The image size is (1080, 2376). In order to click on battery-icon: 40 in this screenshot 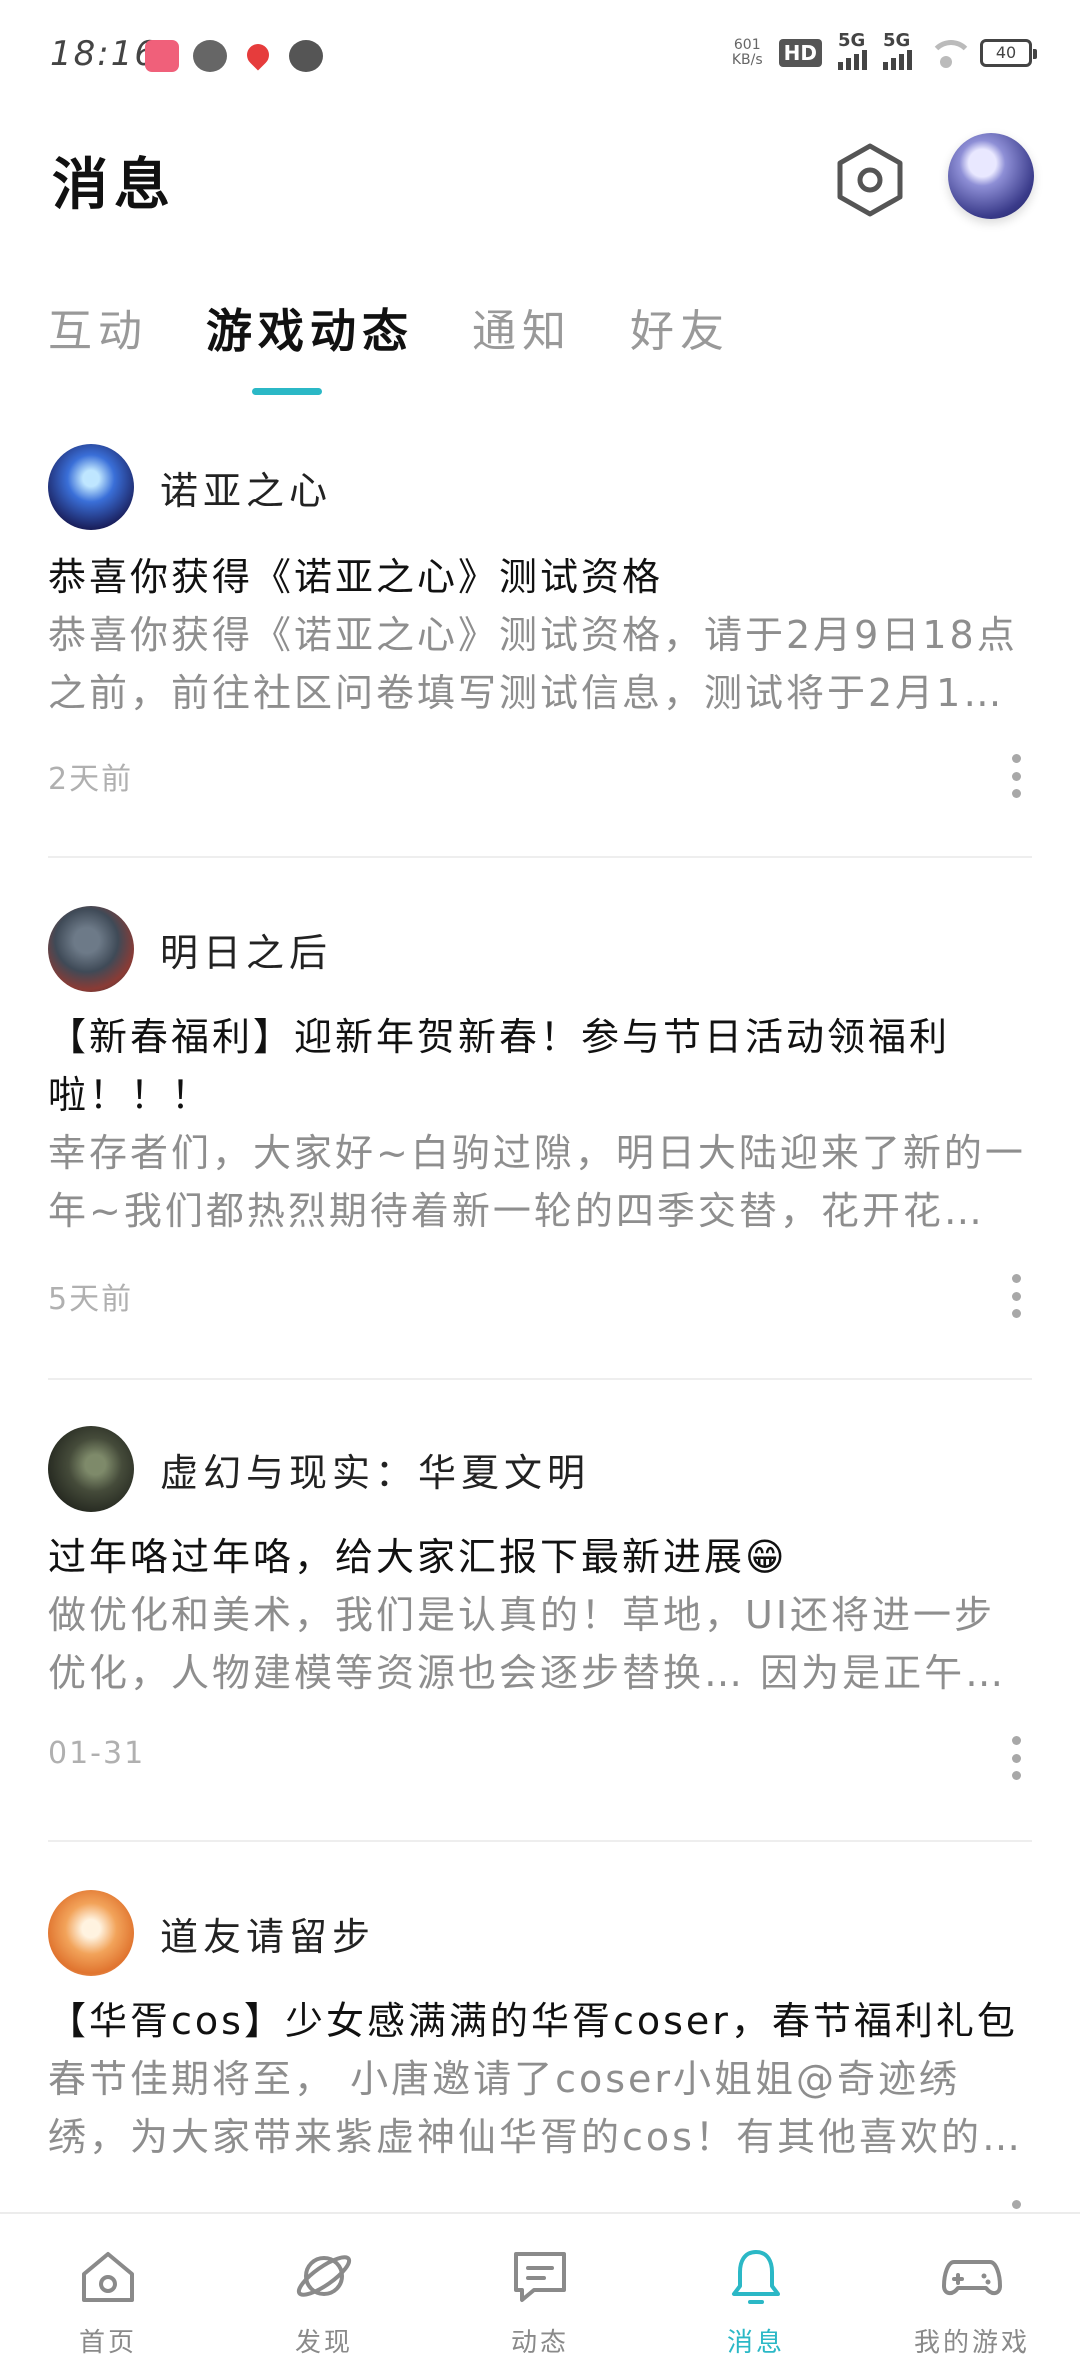, I will do `click(1008, 53)`.